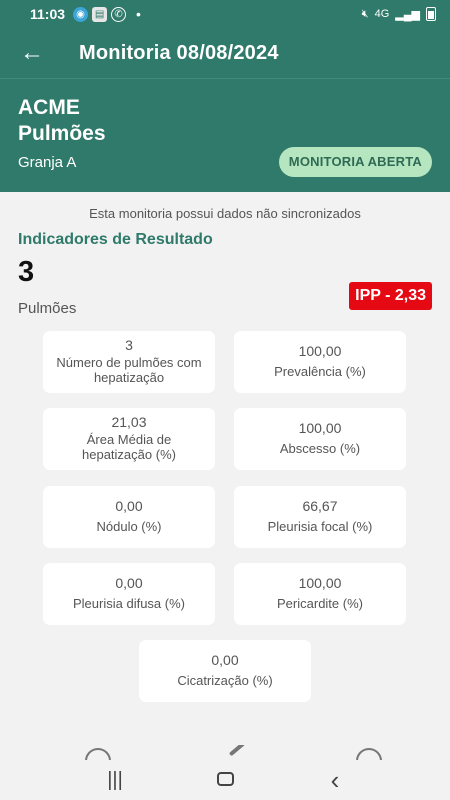  I want to click on more-notifications-icon: •, so click(138, 14).